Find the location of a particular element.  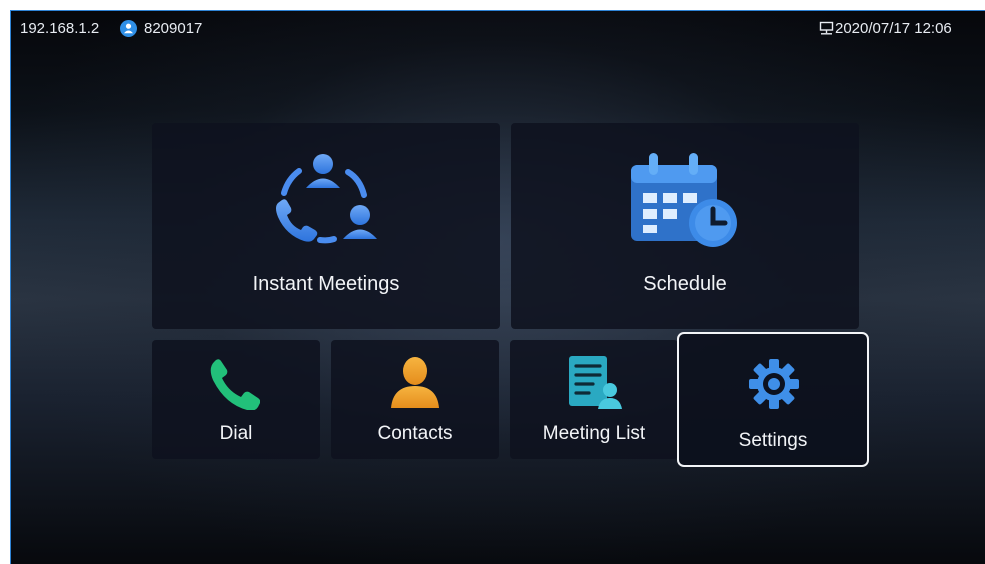

gear-icon is located at coordinates (774, 386).